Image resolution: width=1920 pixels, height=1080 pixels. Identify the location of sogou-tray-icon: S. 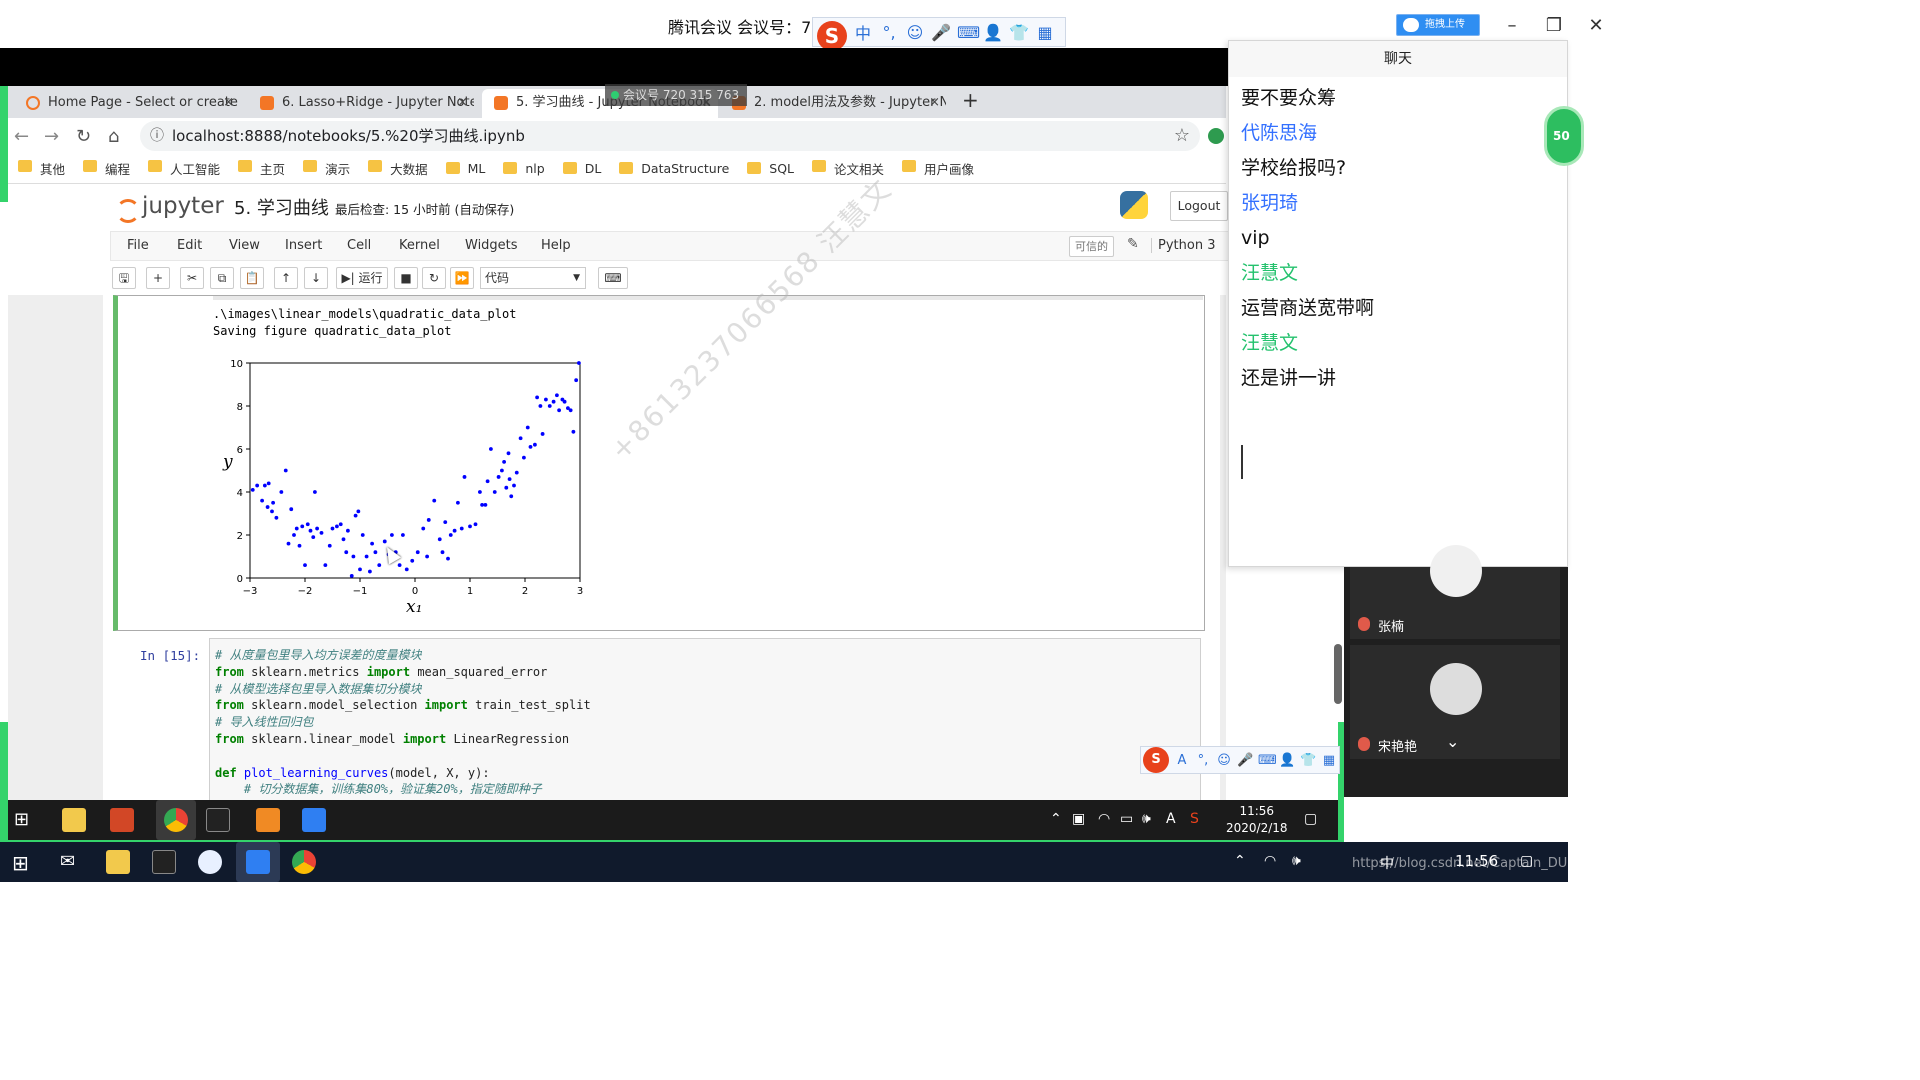
(1194, 819).